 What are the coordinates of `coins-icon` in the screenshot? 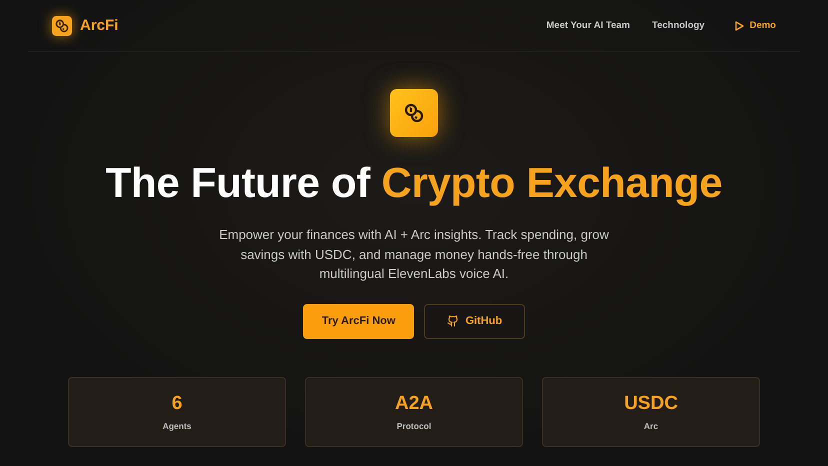 It's located at (414, 113).